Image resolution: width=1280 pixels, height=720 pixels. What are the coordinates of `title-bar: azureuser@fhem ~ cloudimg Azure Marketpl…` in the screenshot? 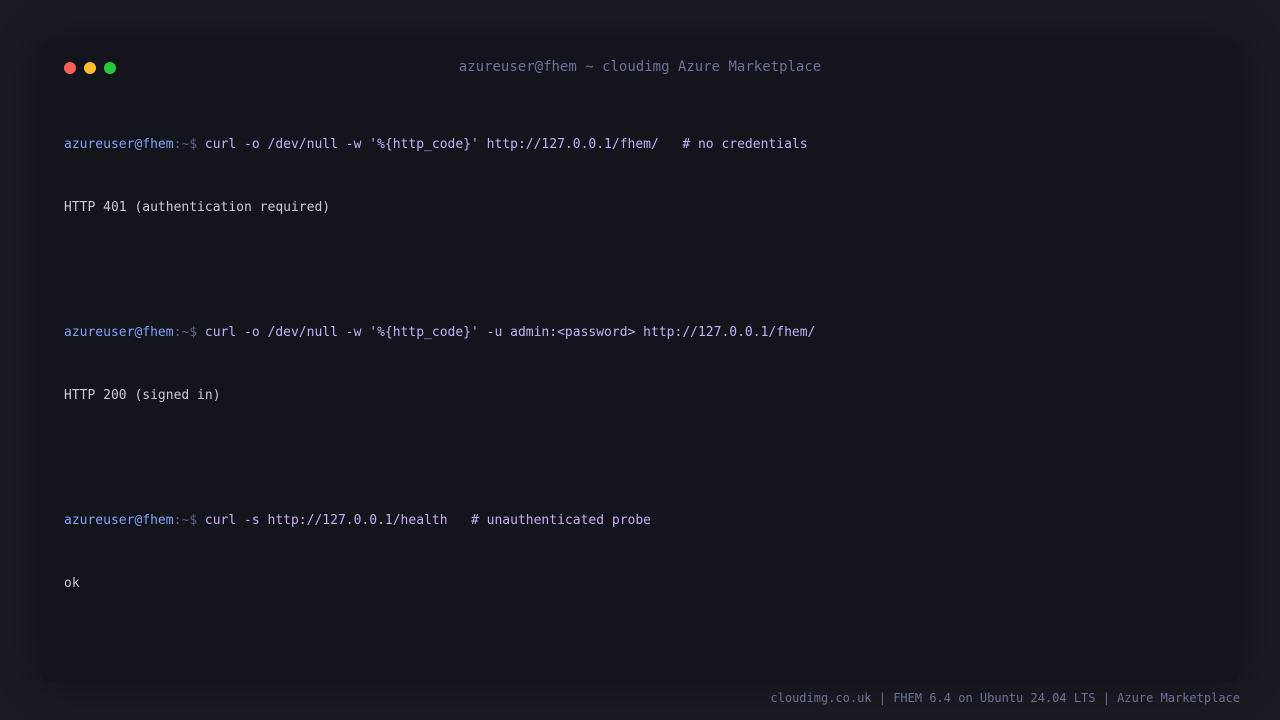 It's located at (640, 67).